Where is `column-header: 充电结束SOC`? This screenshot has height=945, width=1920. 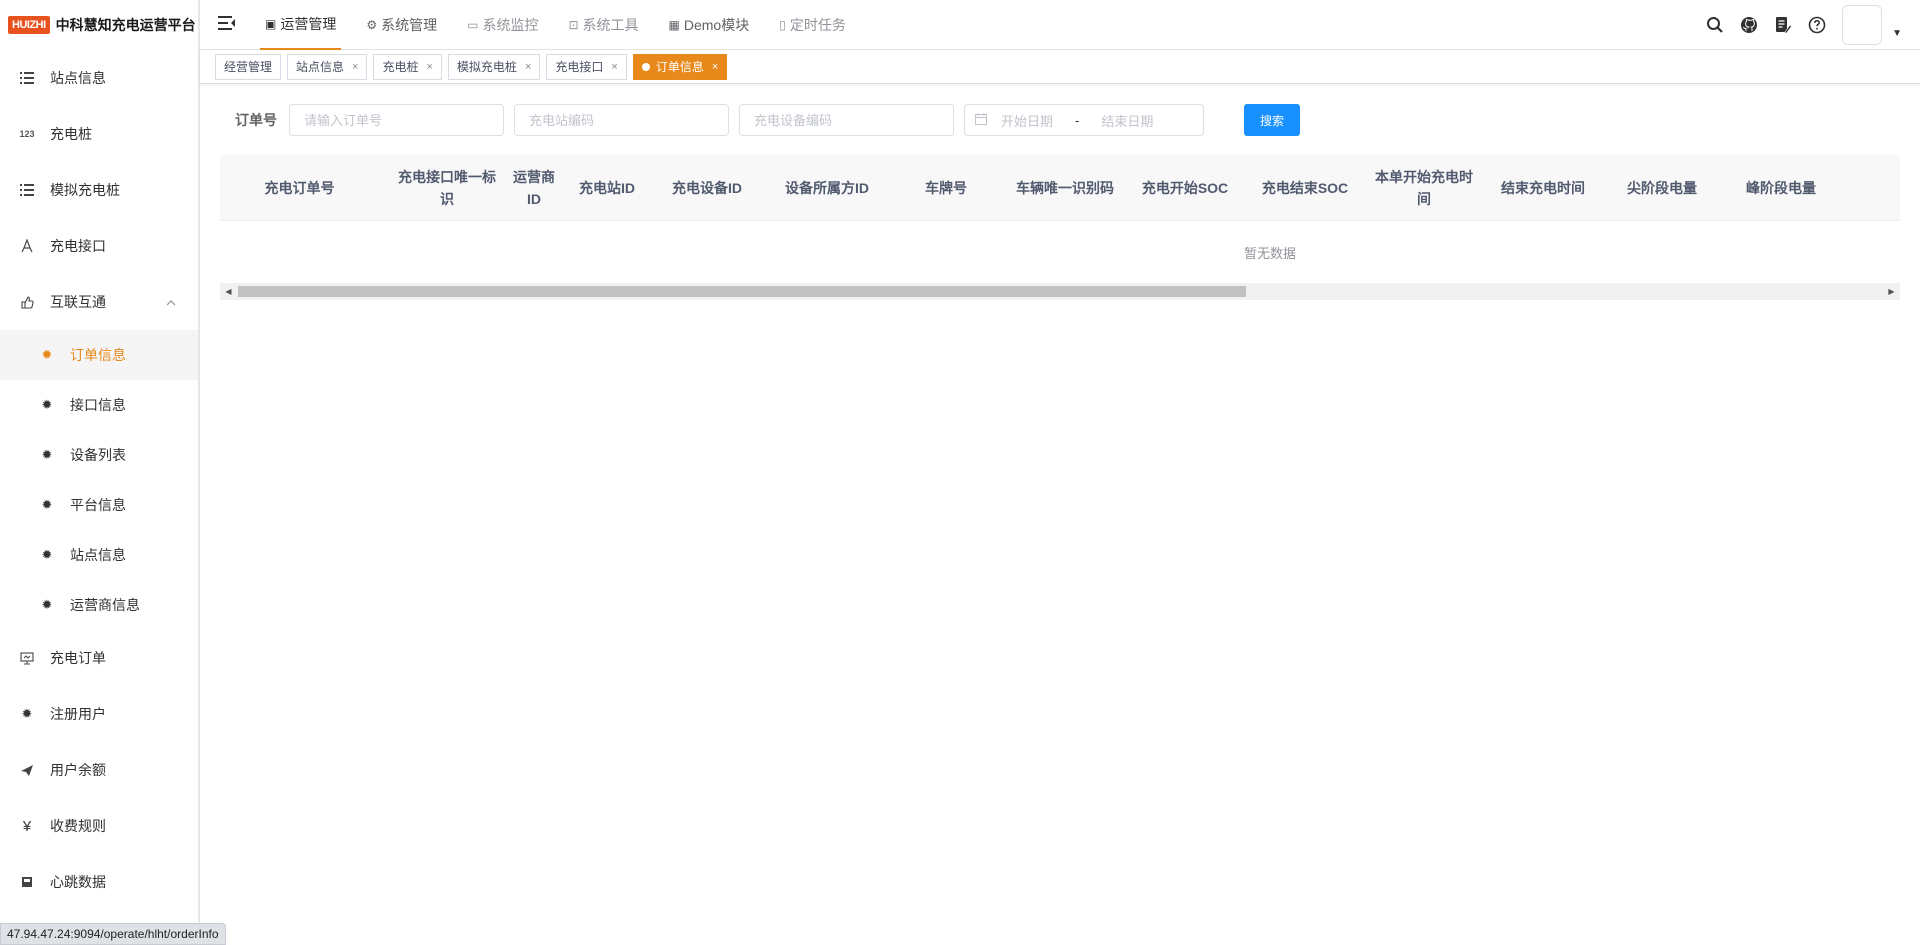 column-header: 充电结束SOC is located at coordinates (1305, 188).